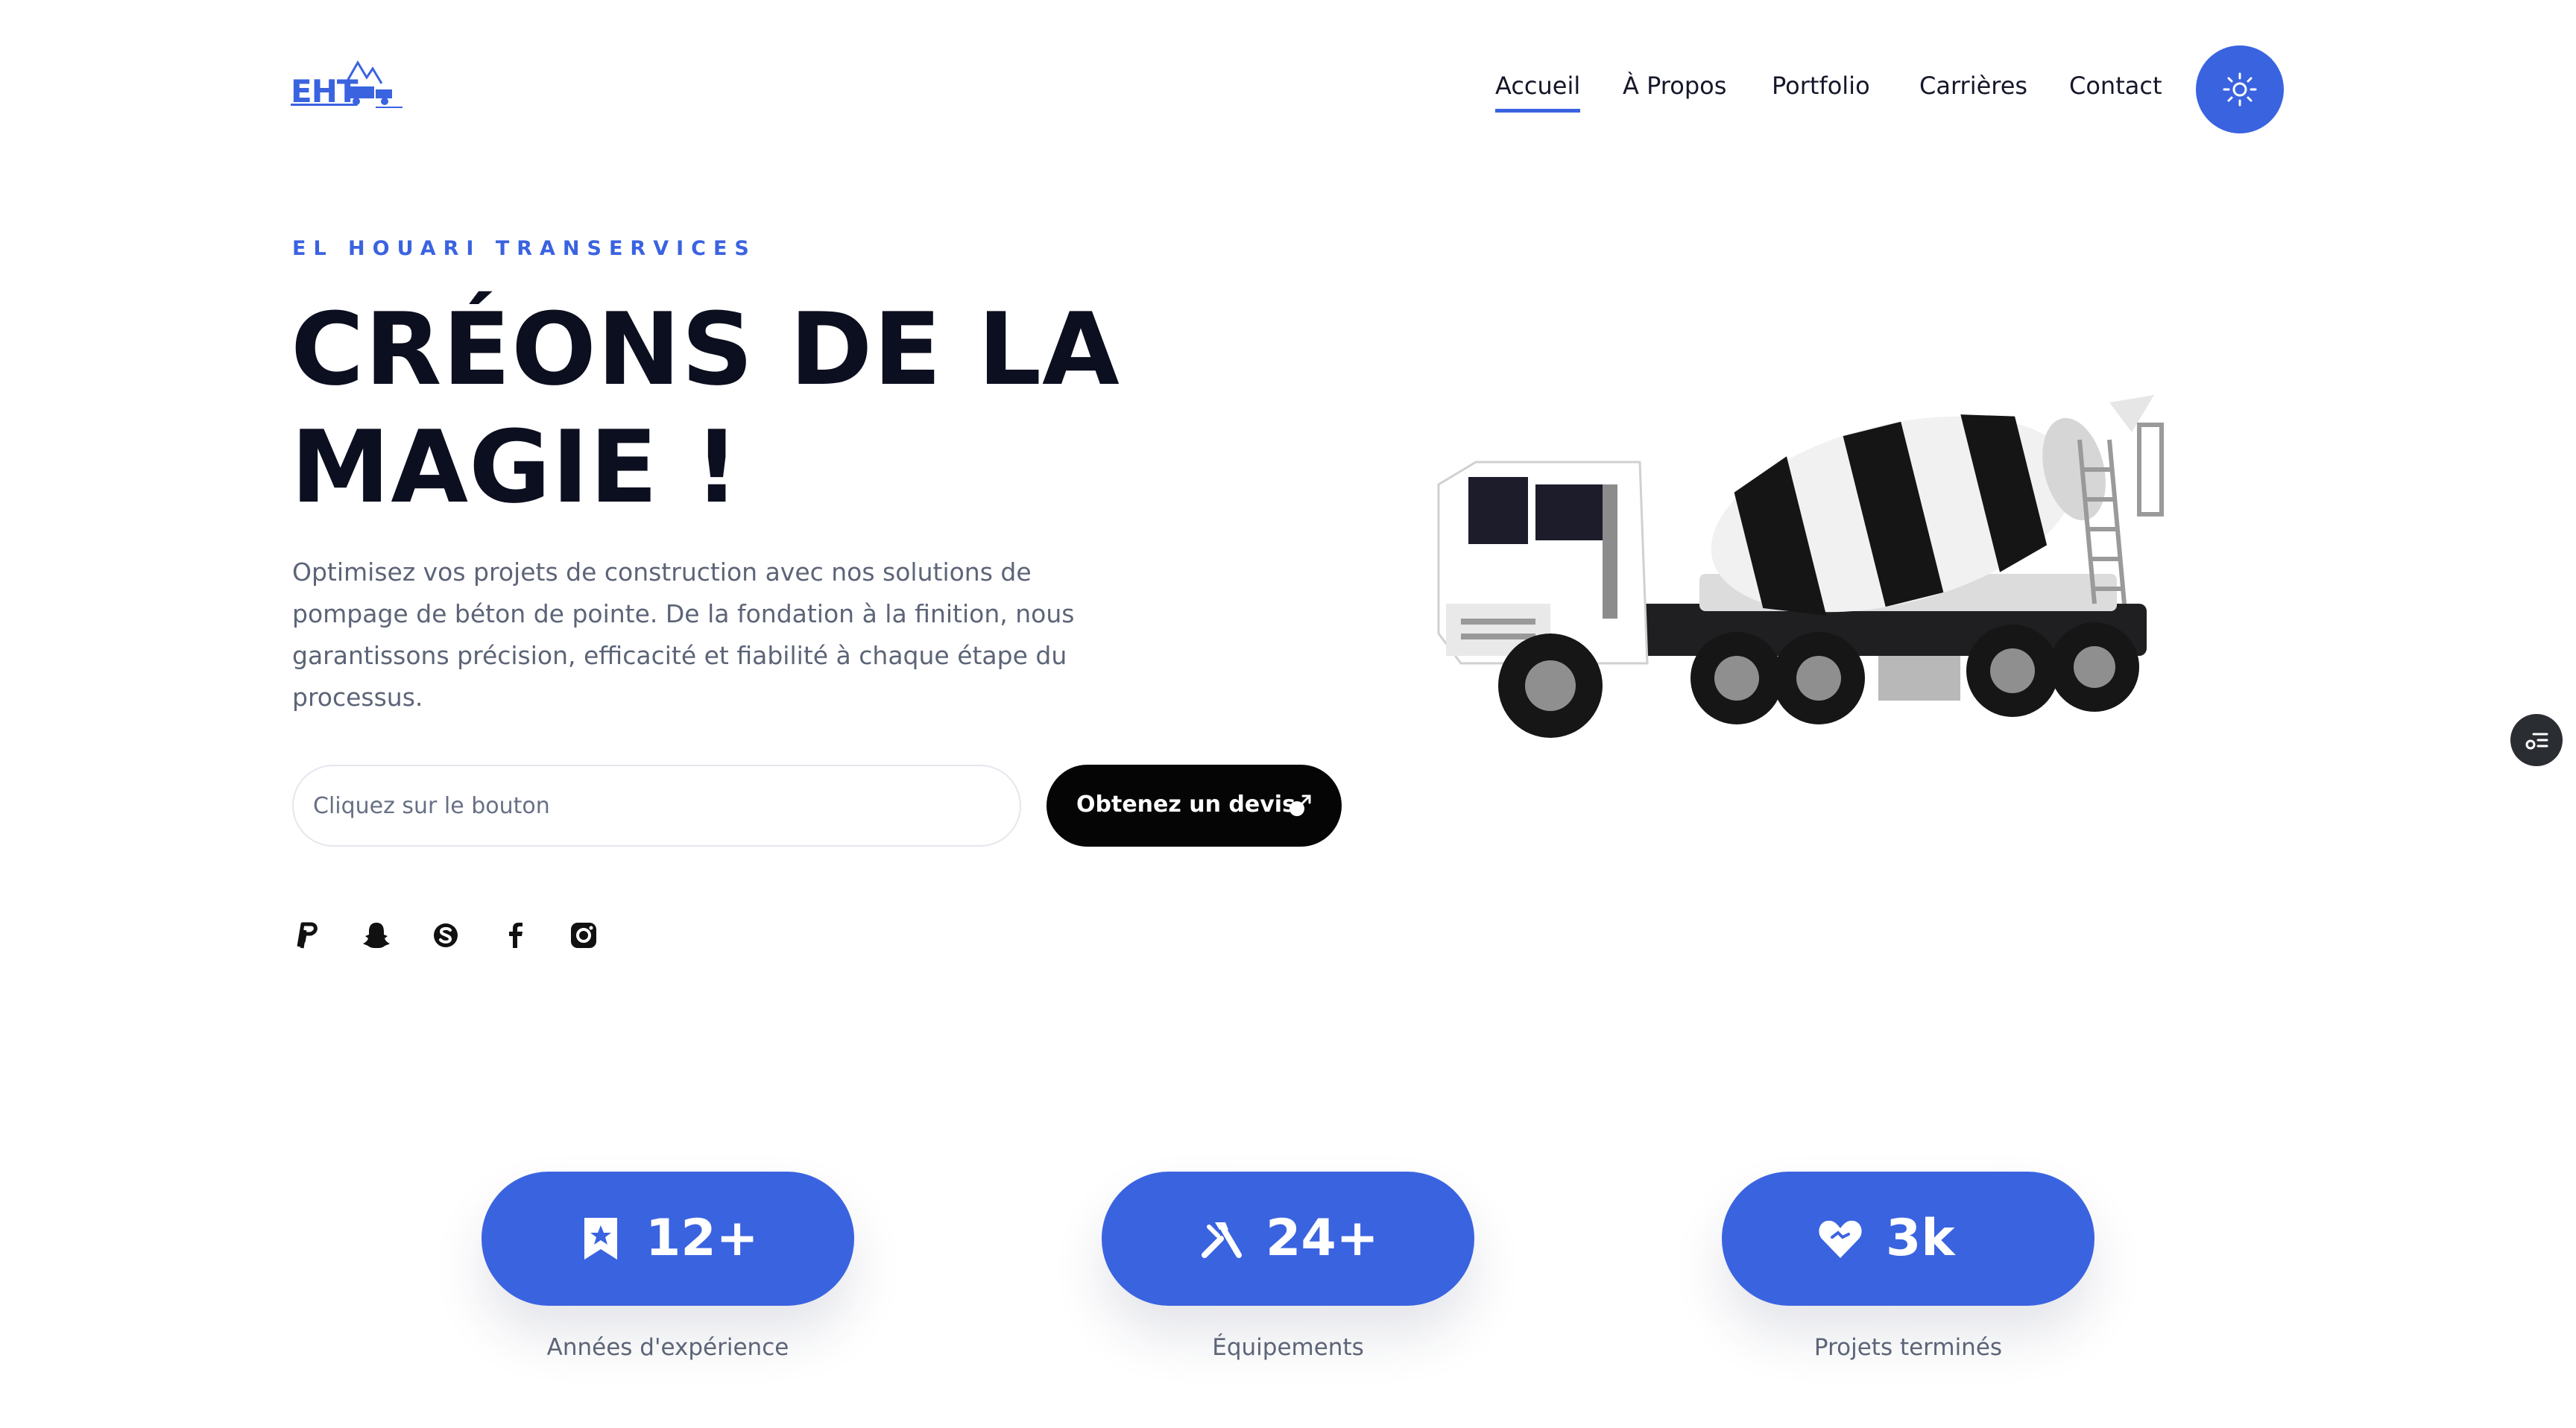 The image size is (2576, 1428). What do you see at coordinates (1908, 1347) in the screenshot?
I see `stat-projects-label: Projets terminés` at bounding box center [1908, 1347].